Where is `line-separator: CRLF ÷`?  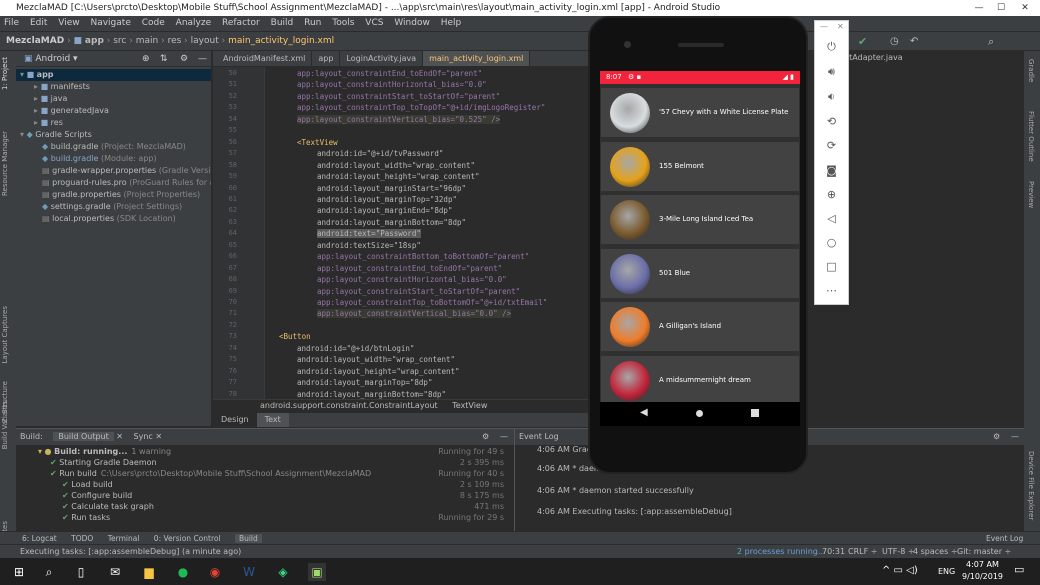 line-separator: CRLF ÷ is located at coordinates (862, 552).